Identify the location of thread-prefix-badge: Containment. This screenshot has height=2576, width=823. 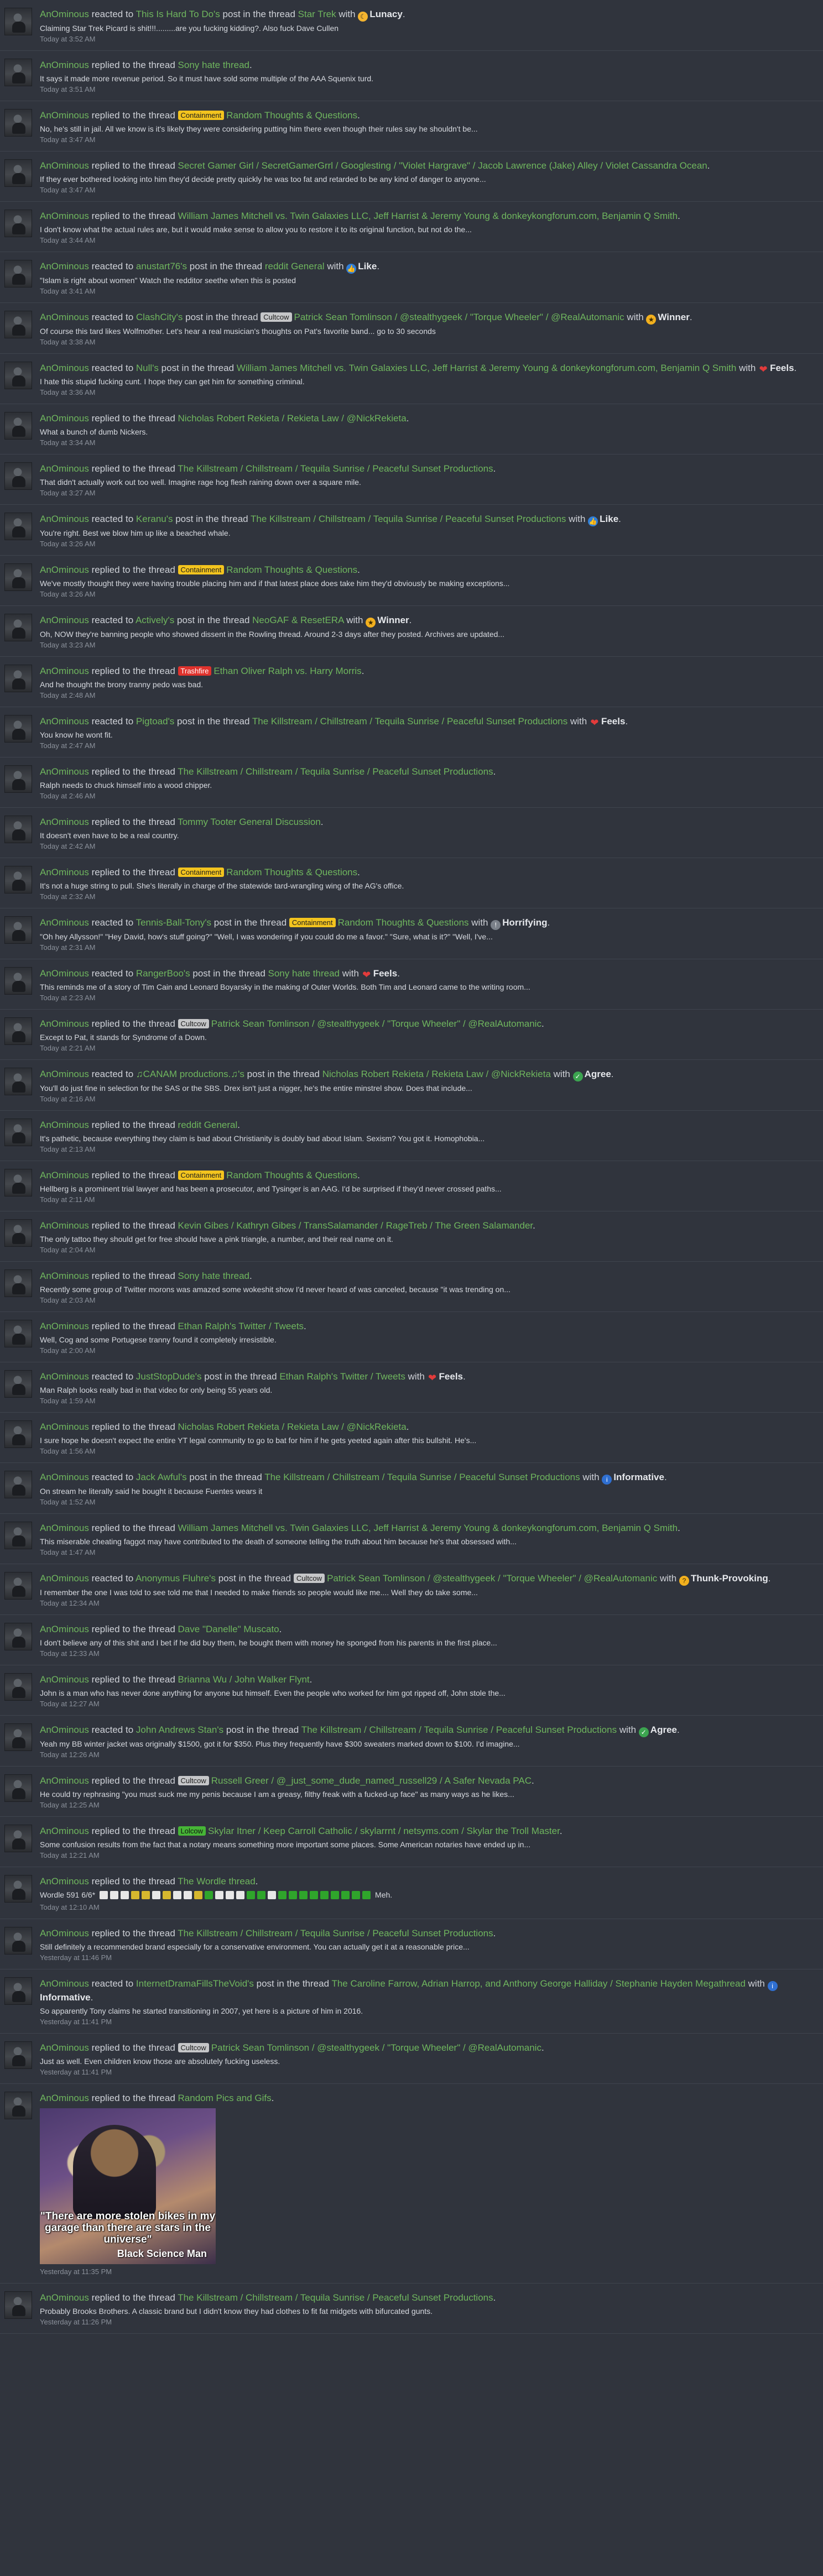
(201, 115).